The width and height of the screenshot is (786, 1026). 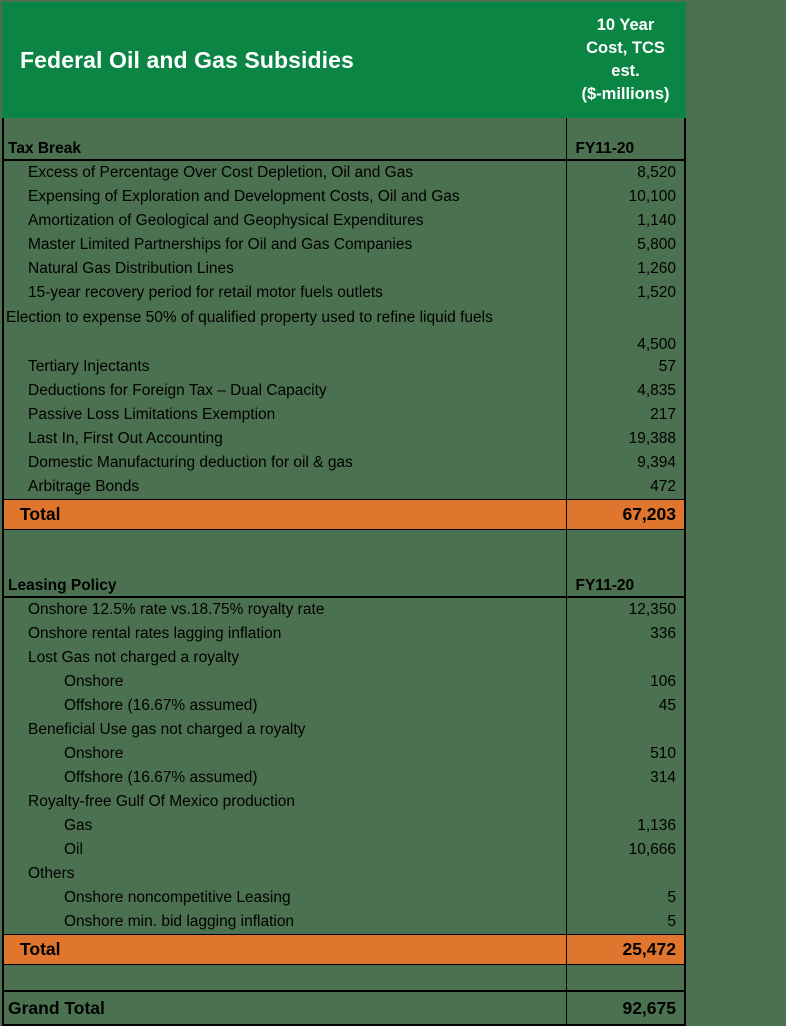 What do you see at coordinates (344, 658) in the screenshot?
I see `table-row: Lost Gas not charged a royalty` at bounding box center [344, 658].